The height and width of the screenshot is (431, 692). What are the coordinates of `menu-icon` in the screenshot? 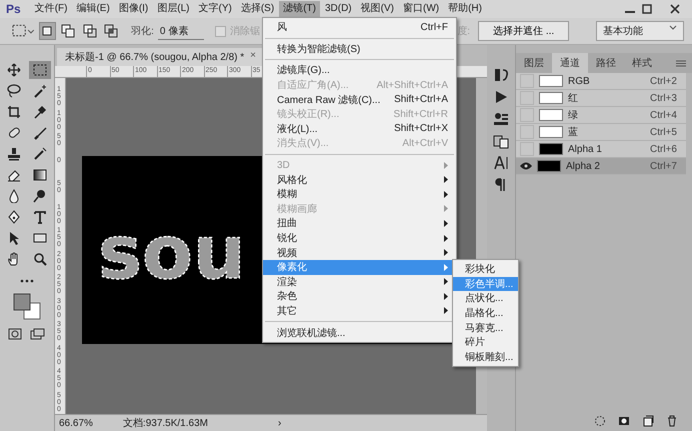 It's located at (681, 63).